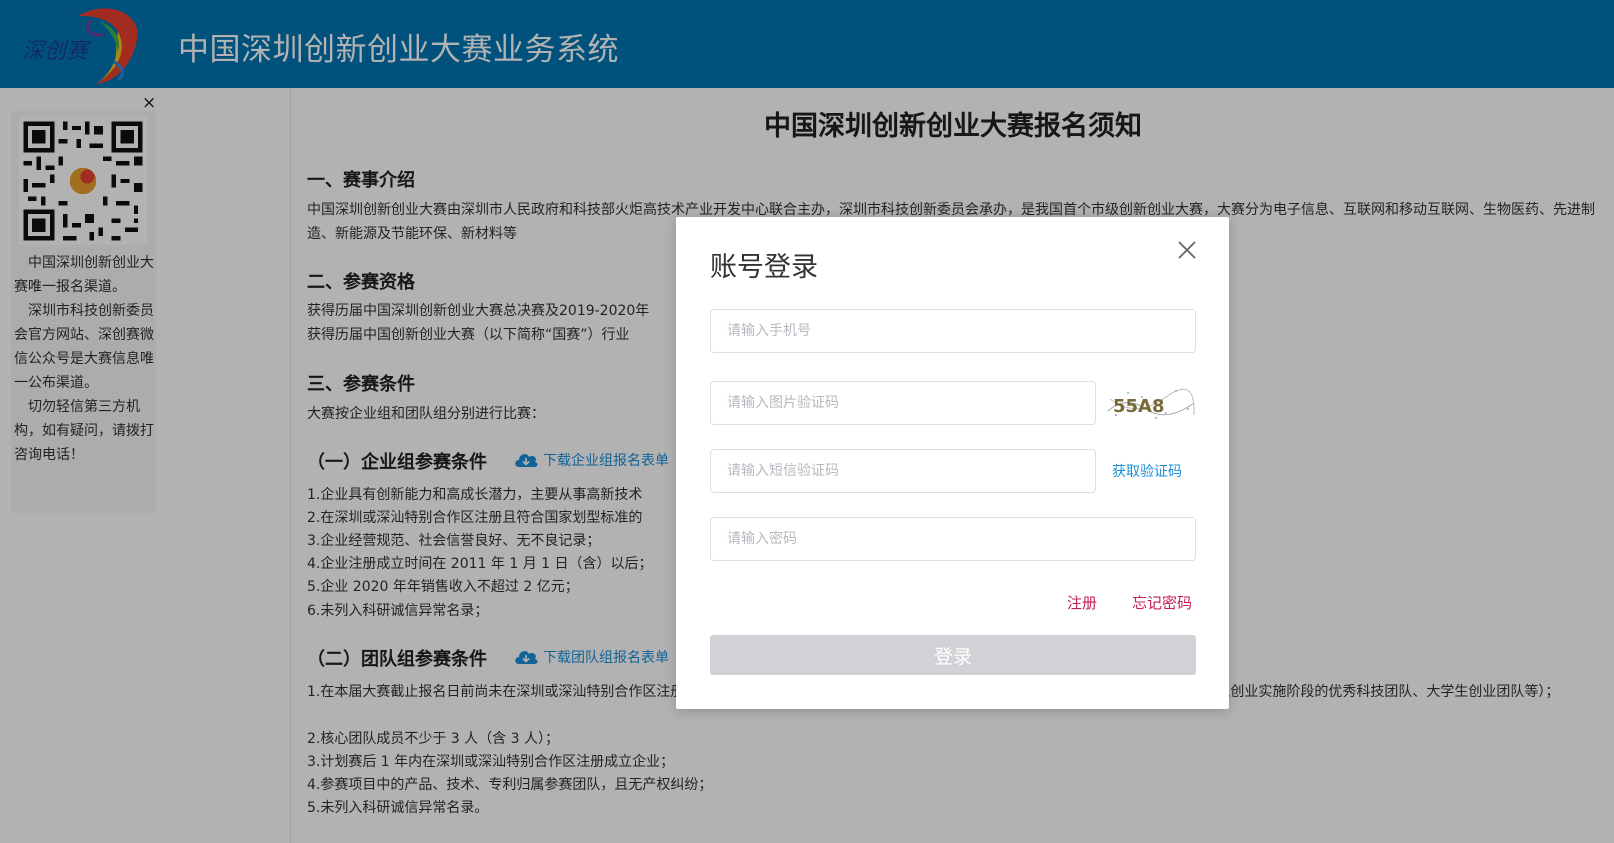  Describe the element at coordinates (1187, 250) in the screenshot. I see `close-icon` at that location.